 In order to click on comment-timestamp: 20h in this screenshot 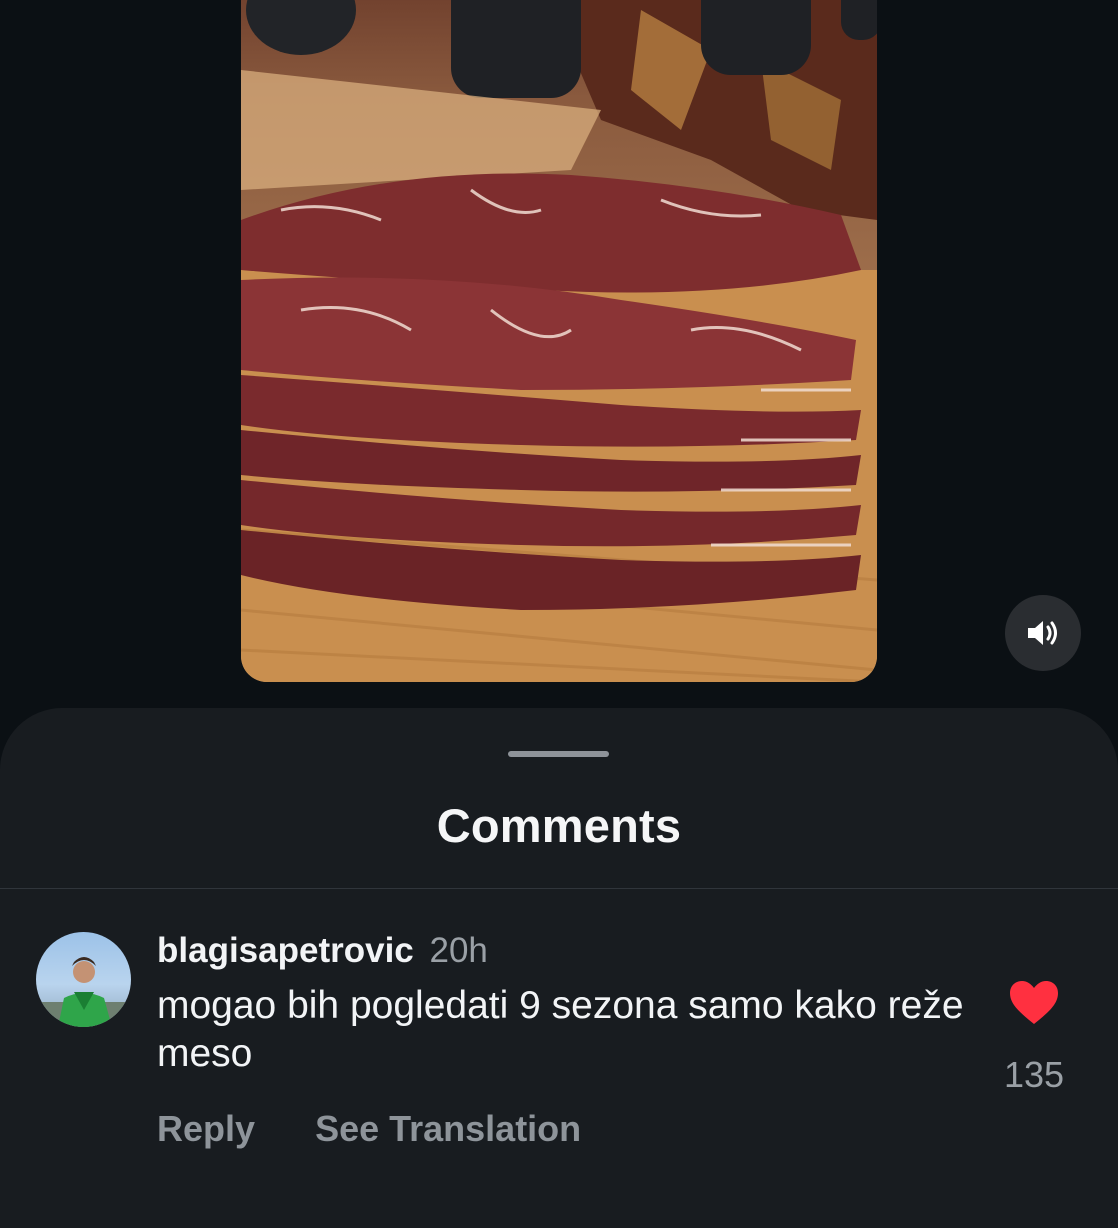, I will do `click(458, 950)`.